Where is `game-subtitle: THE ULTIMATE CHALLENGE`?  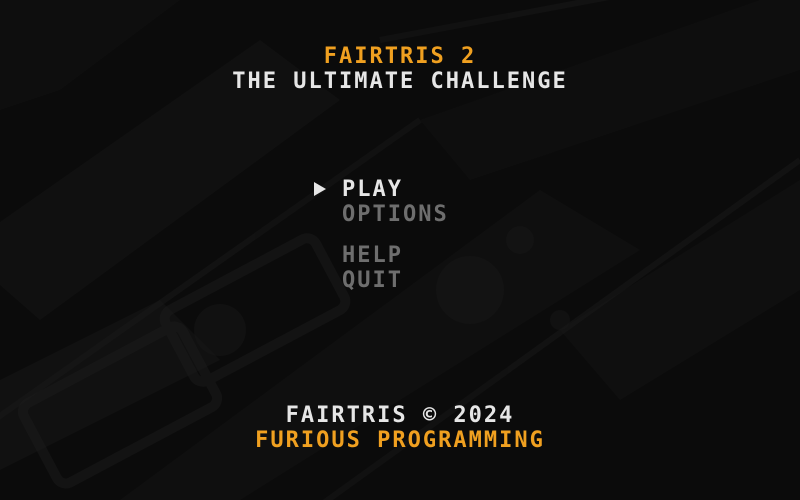
game-subtitle: THE ULTIMATE CHALLENGE is located at coordinates (400, 81).